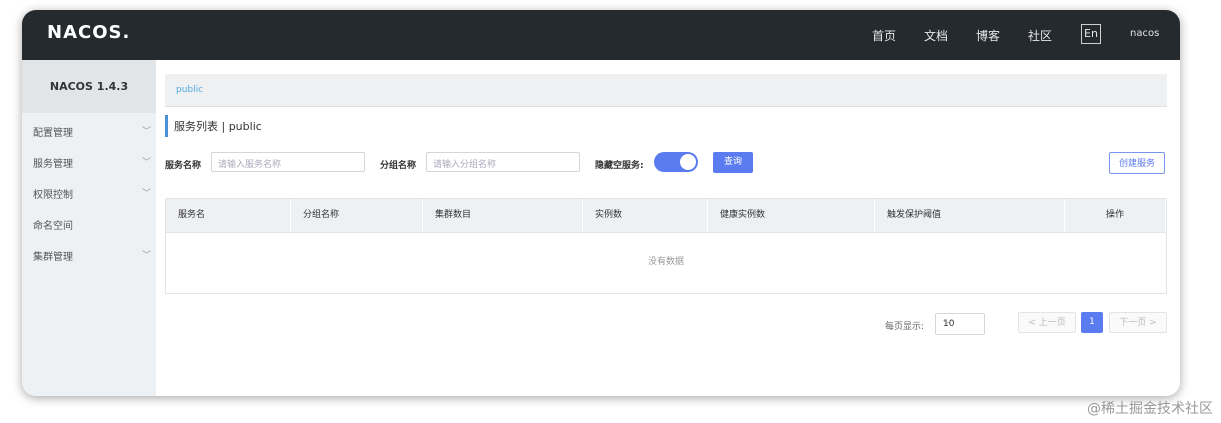 The height and width of the screenshot is (423, 1221). I want to click on service-name-placeholder: 请输入服务名称, so click(250, 165).